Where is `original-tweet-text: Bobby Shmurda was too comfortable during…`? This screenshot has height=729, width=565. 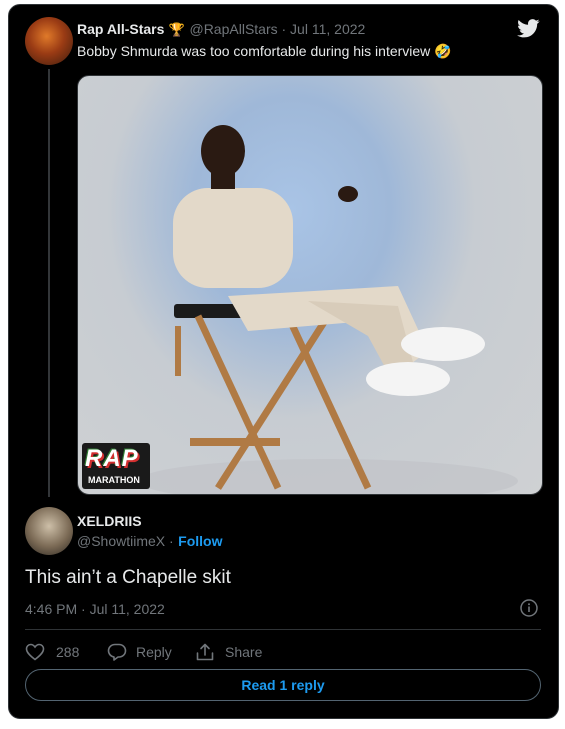
original-tweet-text: Bobby Shmurda was too comfortable during… is located at coordinates (254, 51).